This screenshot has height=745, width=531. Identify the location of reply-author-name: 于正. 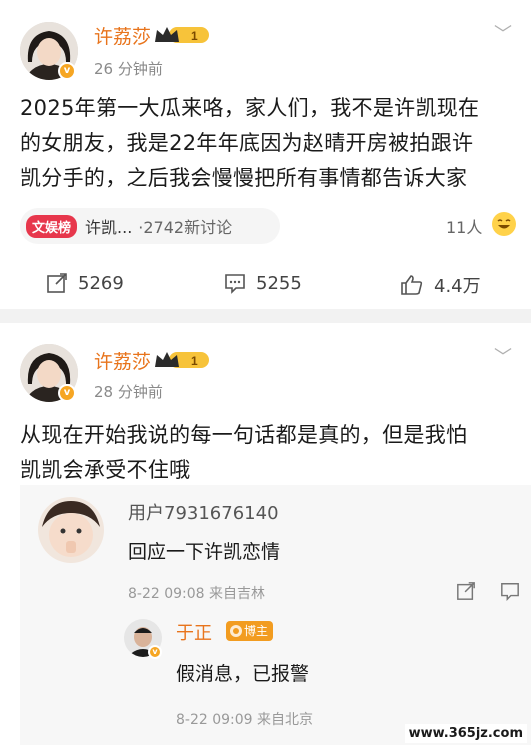
(194, 632).